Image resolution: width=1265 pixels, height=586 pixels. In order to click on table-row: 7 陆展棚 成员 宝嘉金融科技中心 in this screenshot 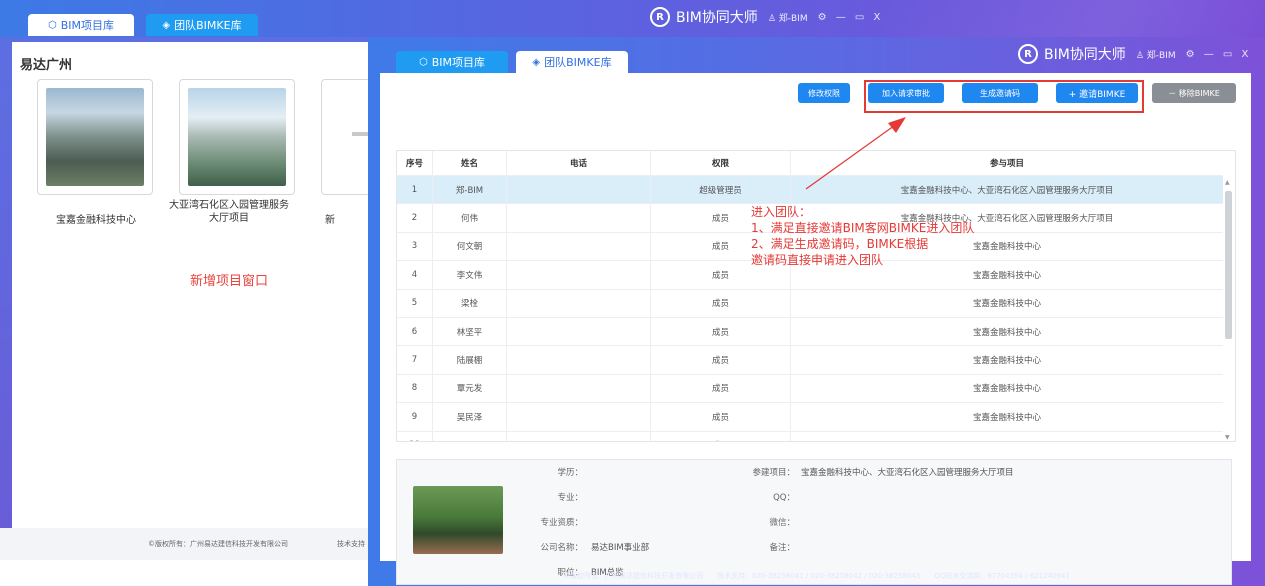, I will do `click(810, 360)`.